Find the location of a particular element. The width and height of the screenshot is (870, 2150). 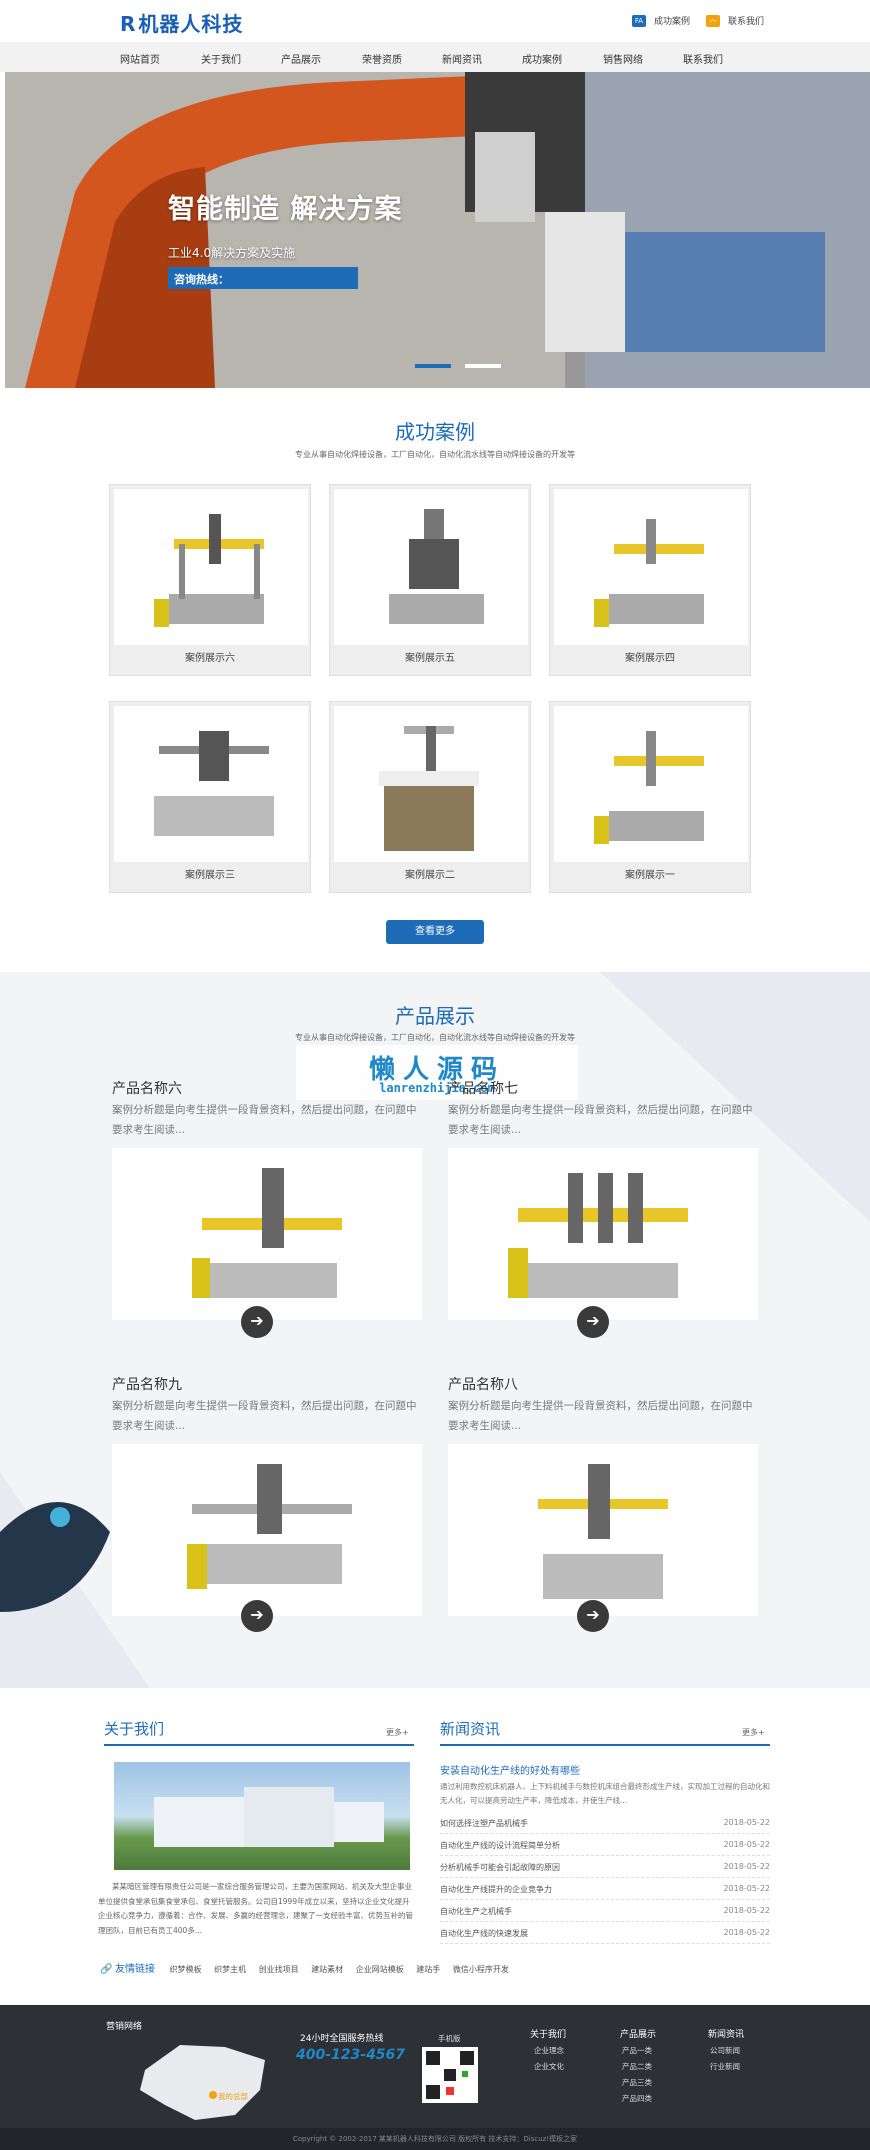

case-caption: 案例展示一 is located at coordinates (650, 875).